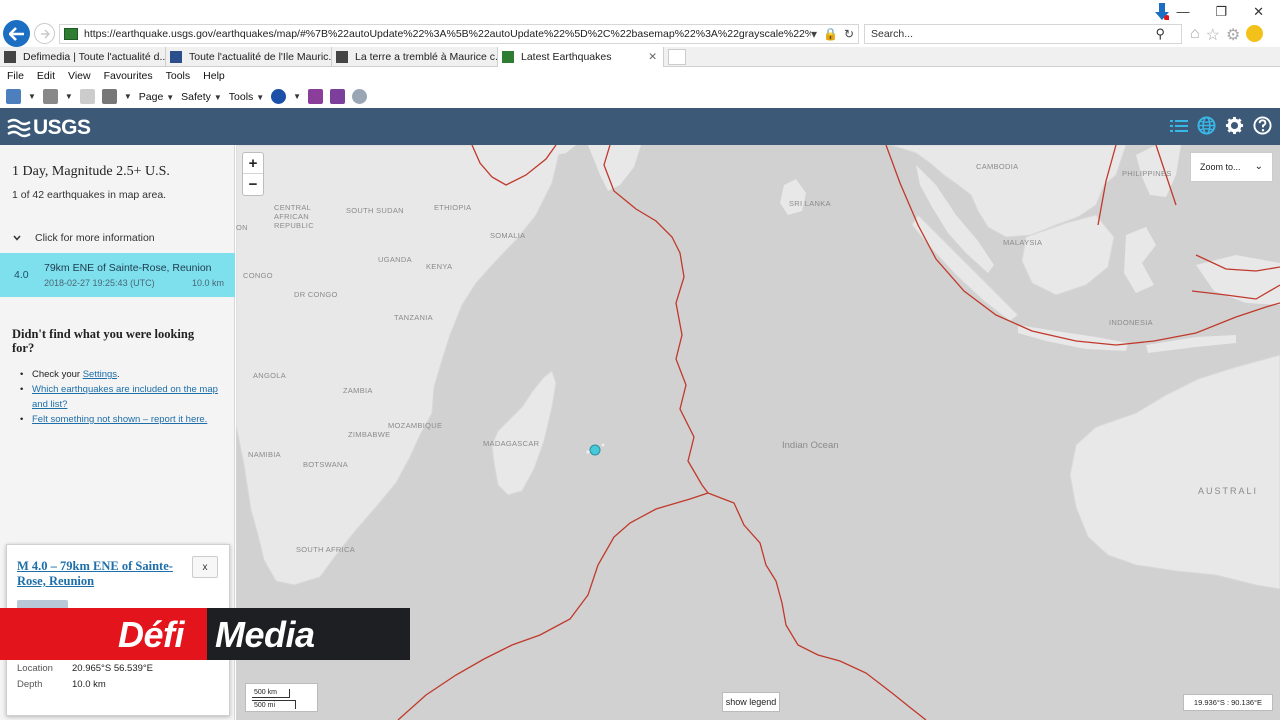 The height and width of the screenshot is (720, 1280). Describe the element at coordinates (1160, 34) in the screenshot. I see `search-icon: ⚲` at that location.